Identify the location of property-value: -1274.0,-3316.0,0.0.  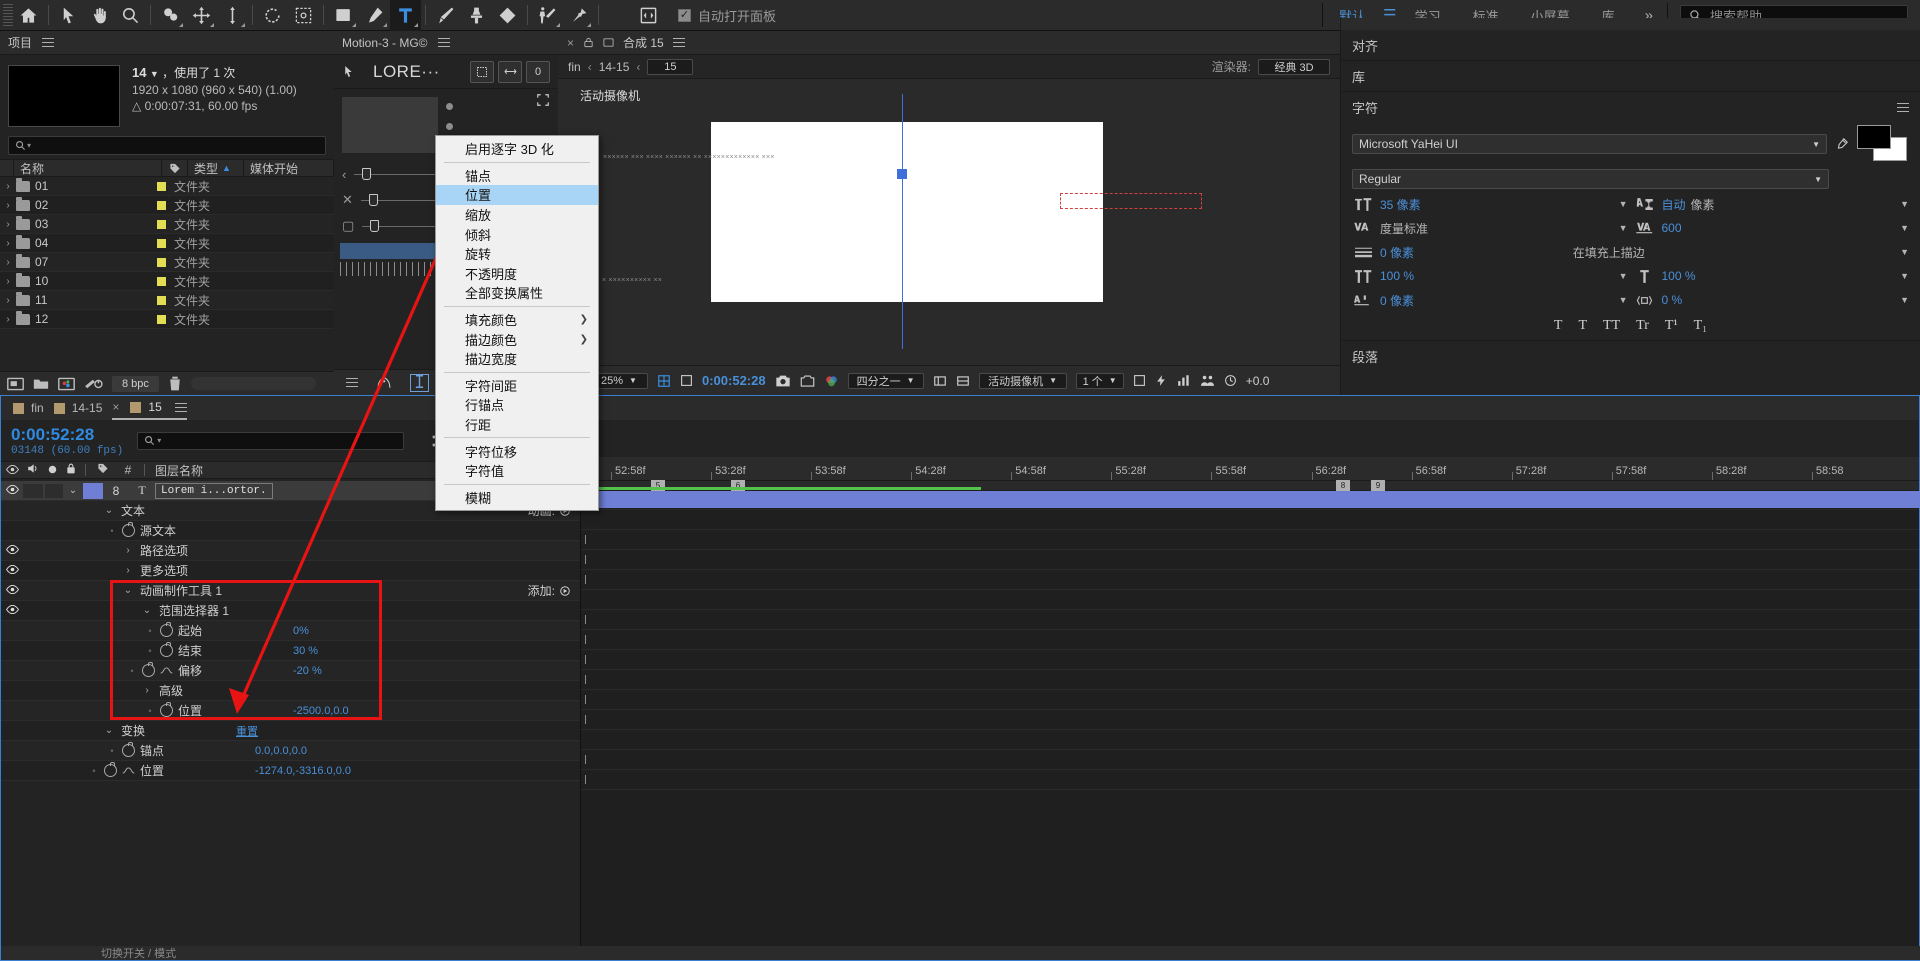
(303, 771).